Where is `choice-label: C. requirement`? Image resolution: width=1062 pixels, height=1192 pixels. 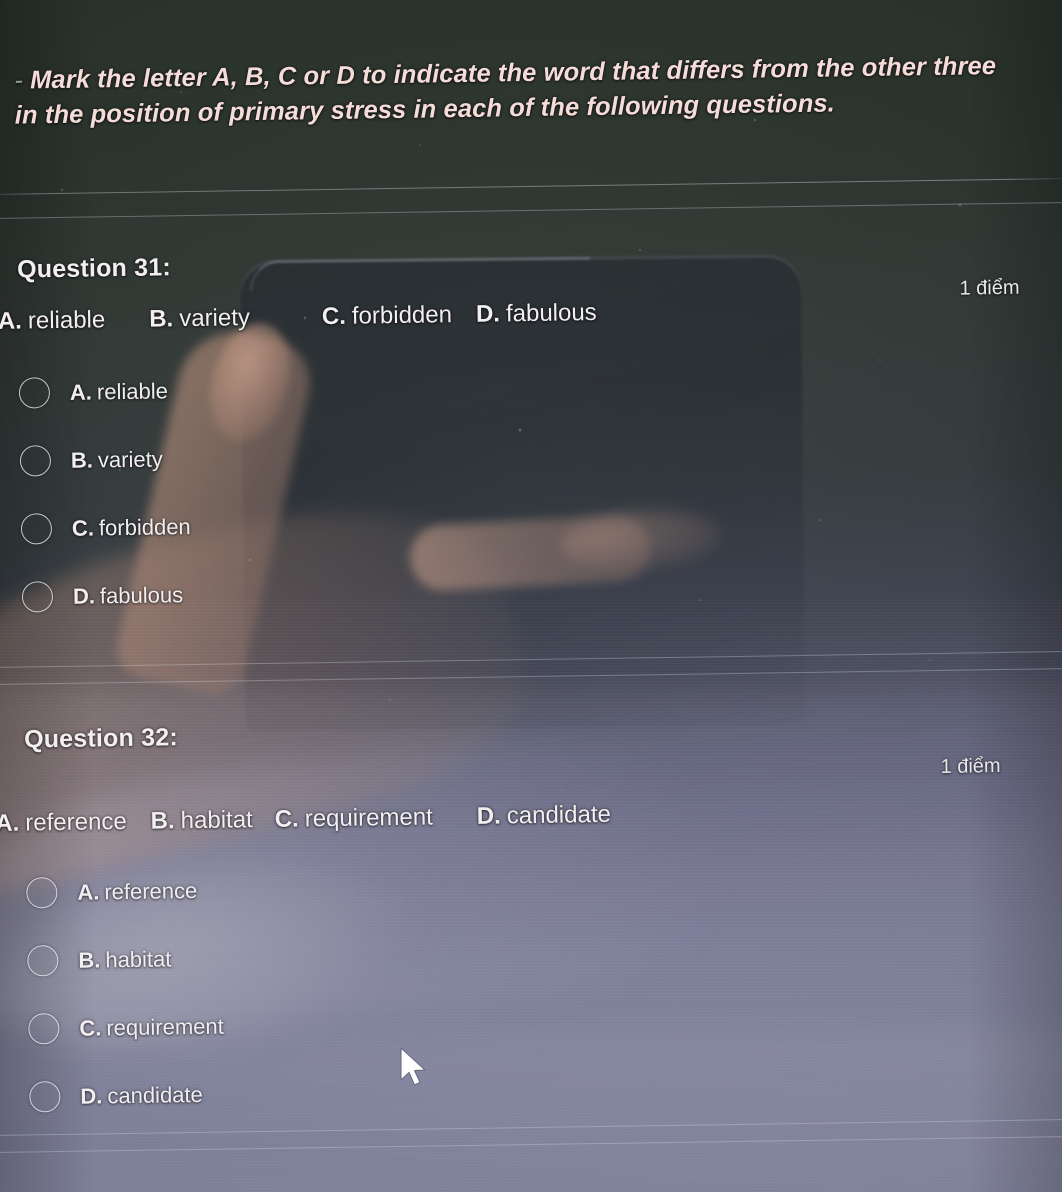 choice-label: C. requirement is located at coordinates (151, 1027).